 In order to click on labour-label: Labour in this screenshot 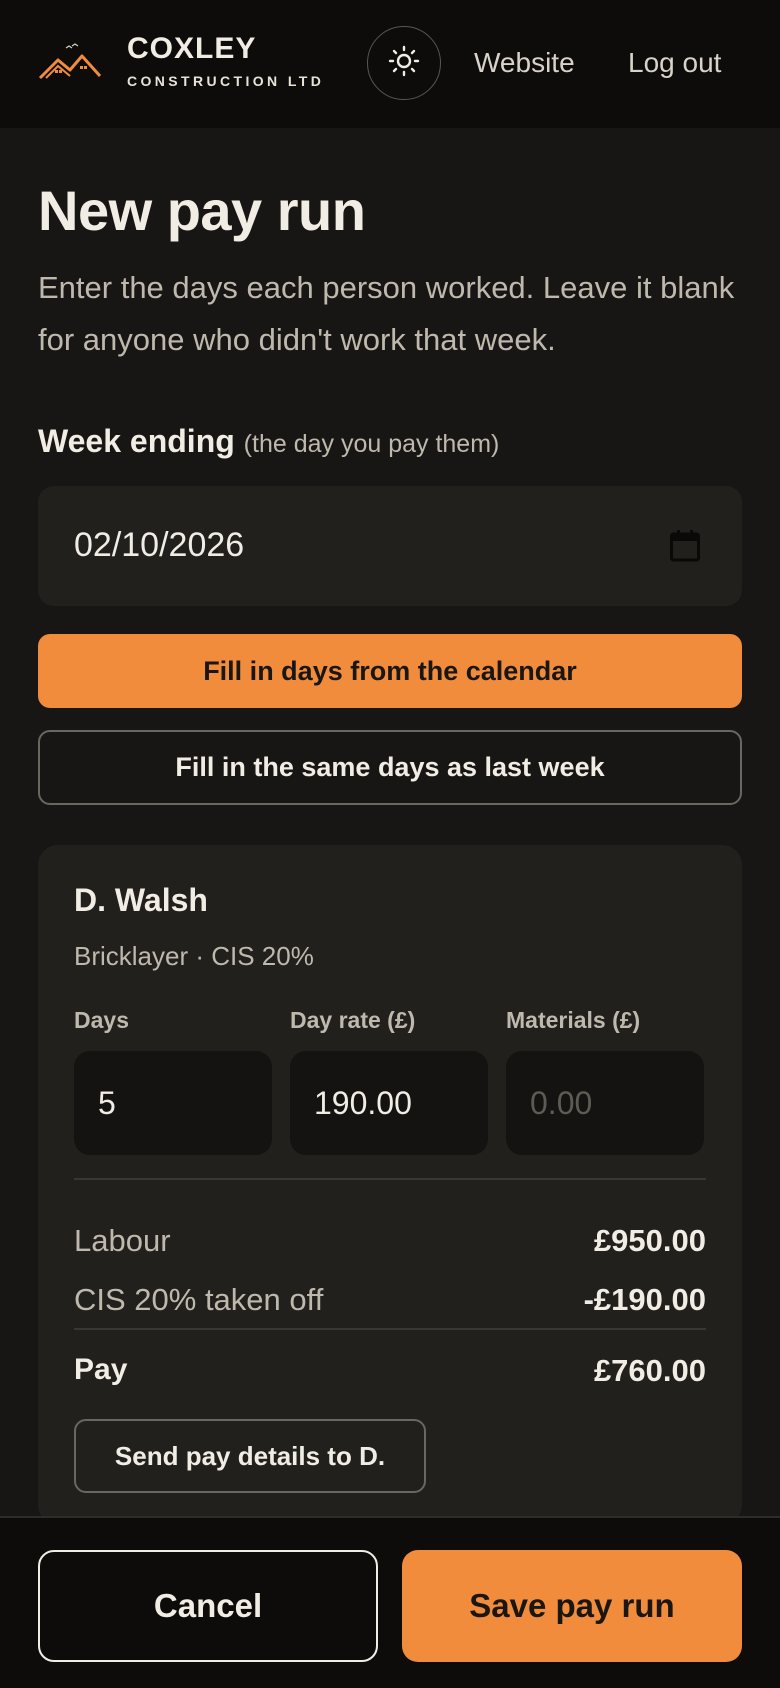, I will do `click(122, 1240)`.